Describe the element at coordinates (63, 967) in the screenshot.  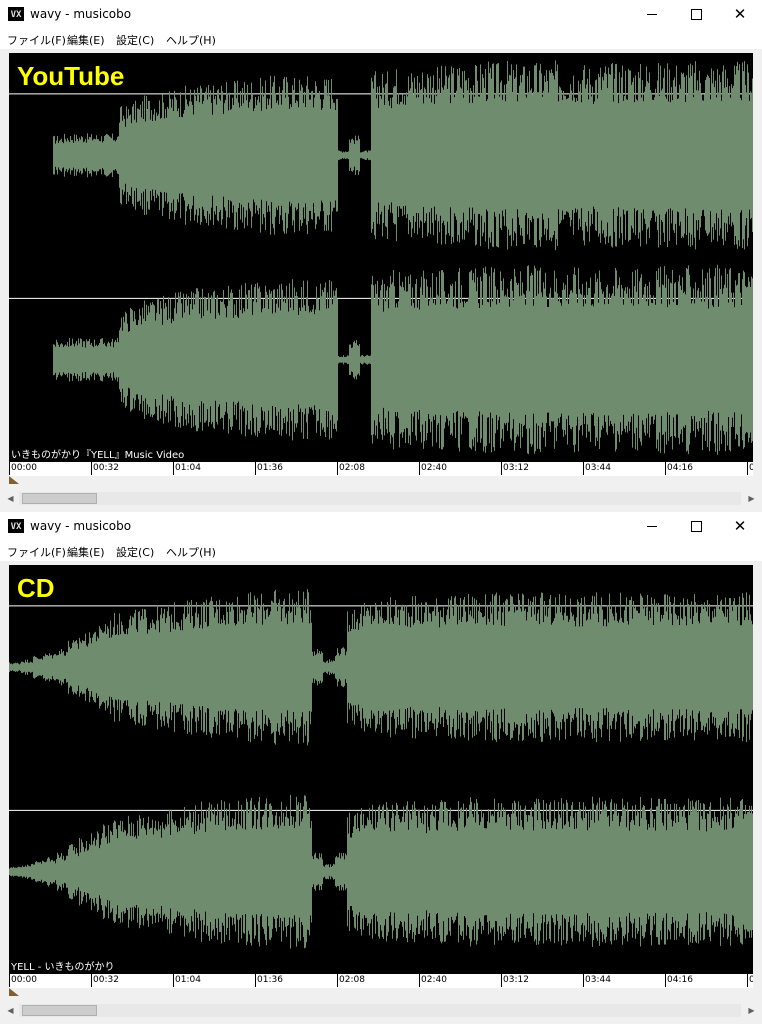
I see `track-name: YELL - いきものがかり` at that location.